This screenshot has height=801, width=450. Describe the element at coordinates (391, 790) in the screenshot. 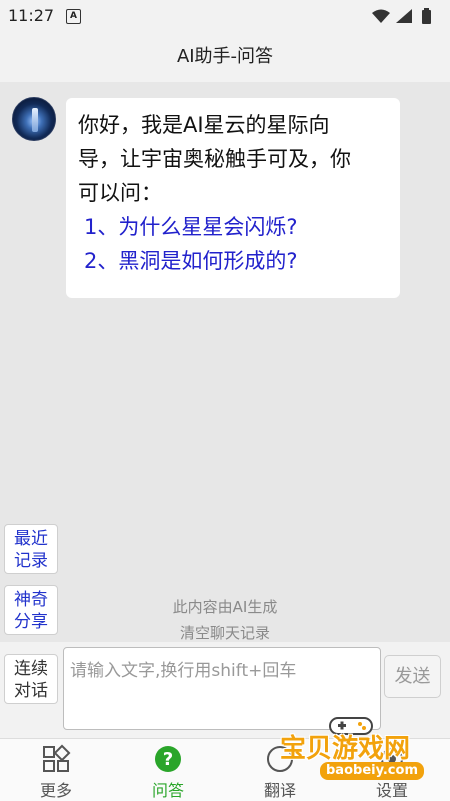

I see `tab-settings-label: 设置` at that location.